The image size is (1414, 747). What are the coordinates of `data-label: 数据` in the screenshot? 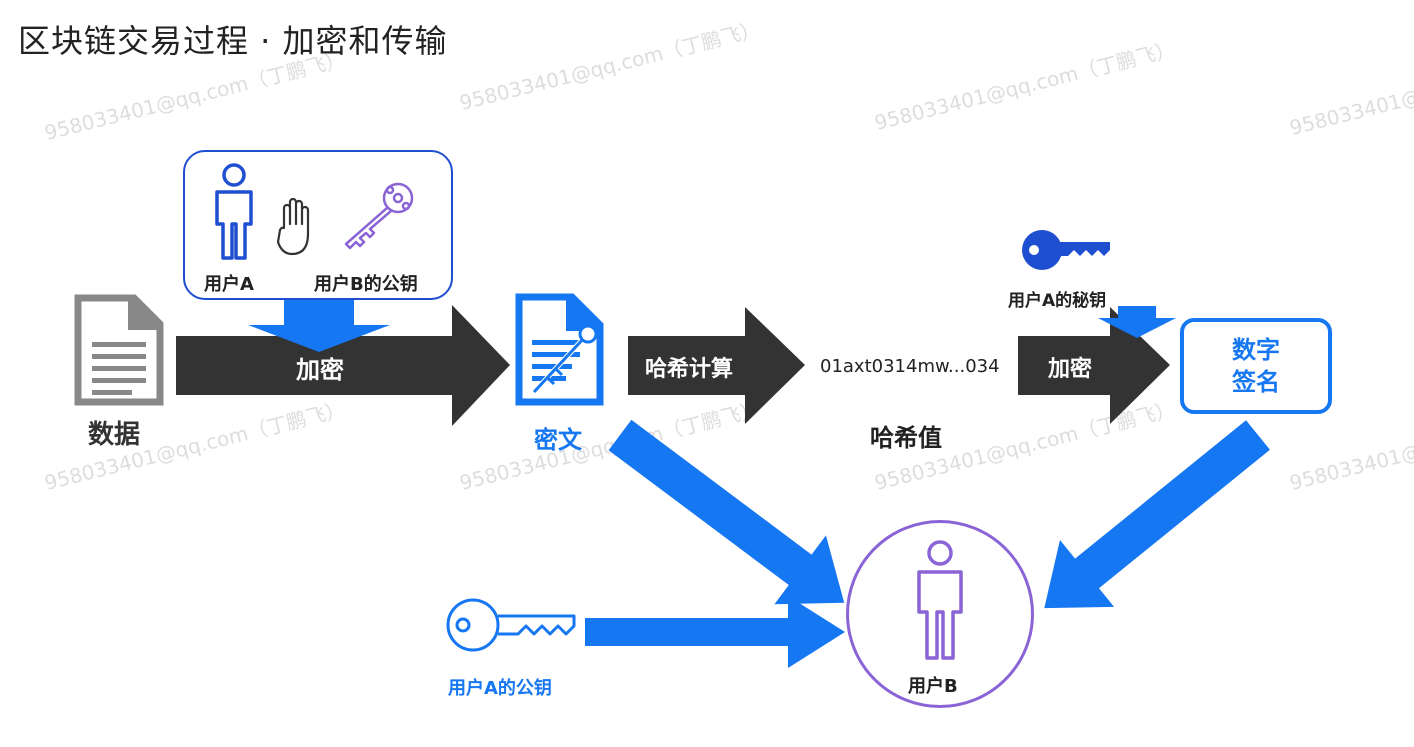 It's located at (114, 435).